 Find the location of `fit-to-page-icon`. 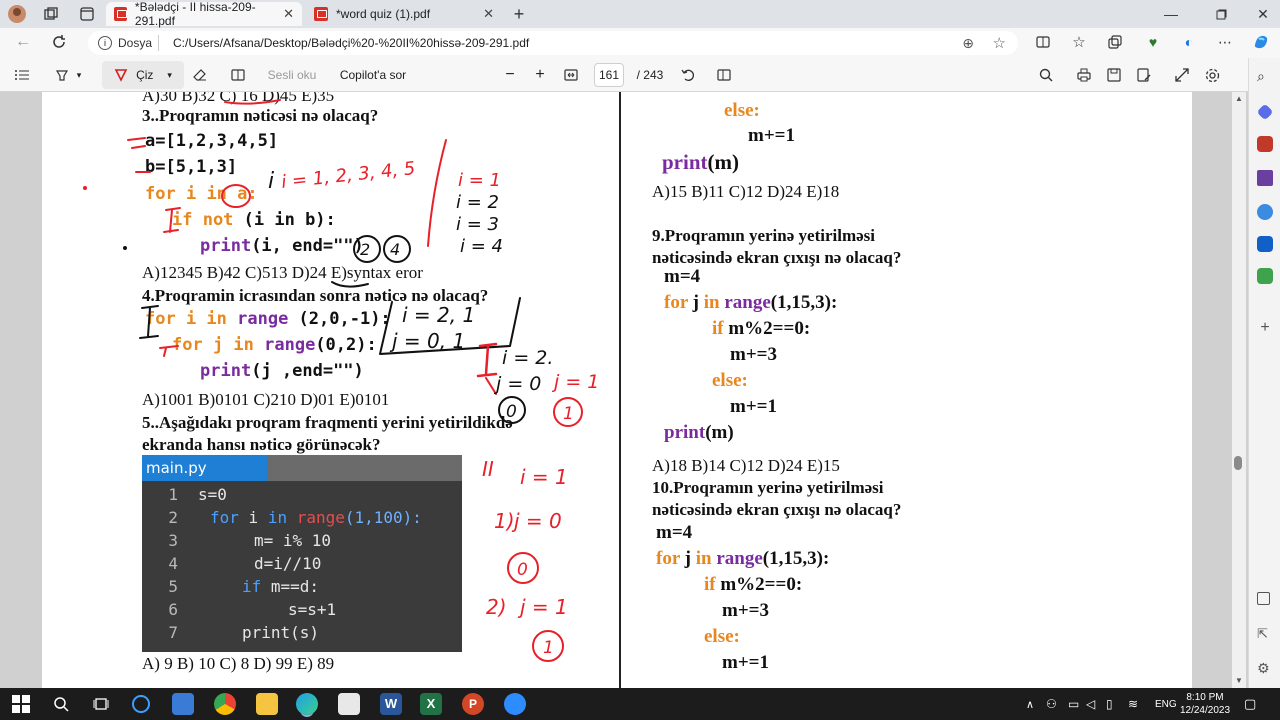

fit-to-page-icon is located at coordinates (571, 75).